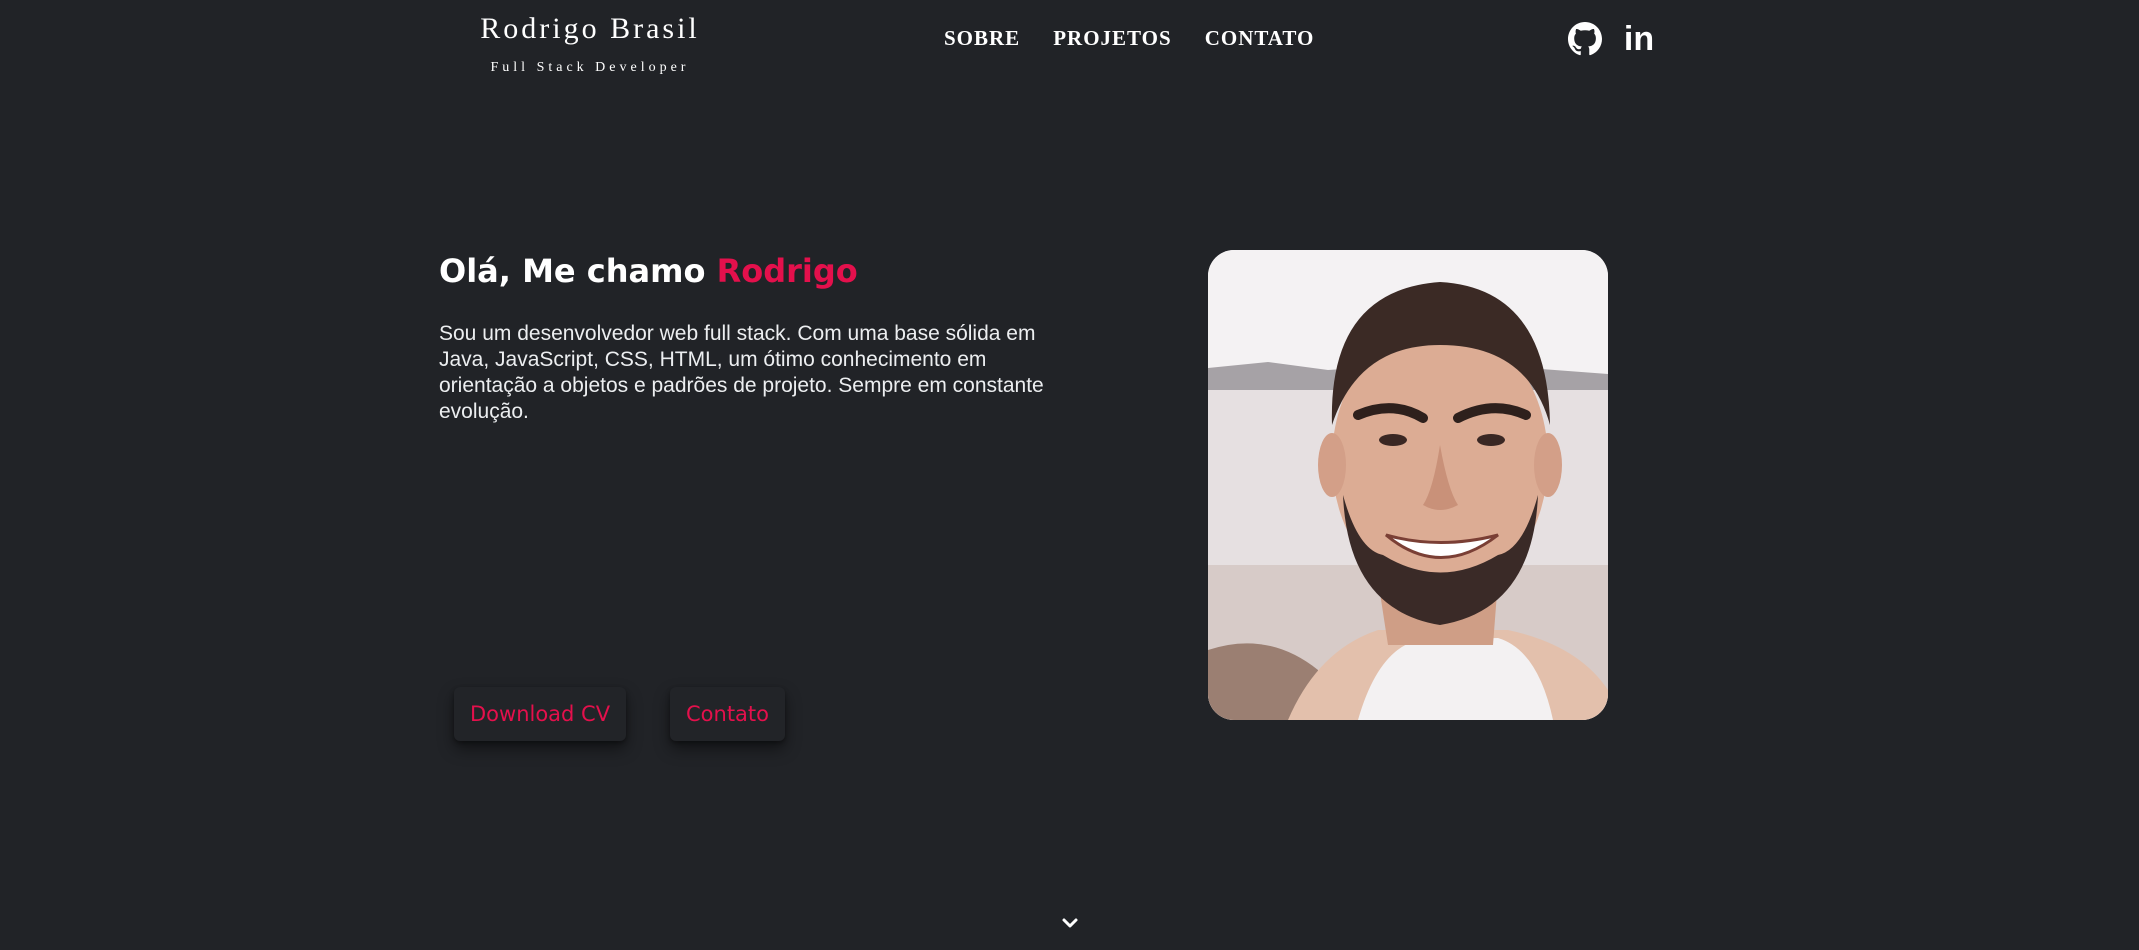 The height and width of the screenshot is (950, 2139). I want to click on chevron-down-svg, so click(1070, 923).